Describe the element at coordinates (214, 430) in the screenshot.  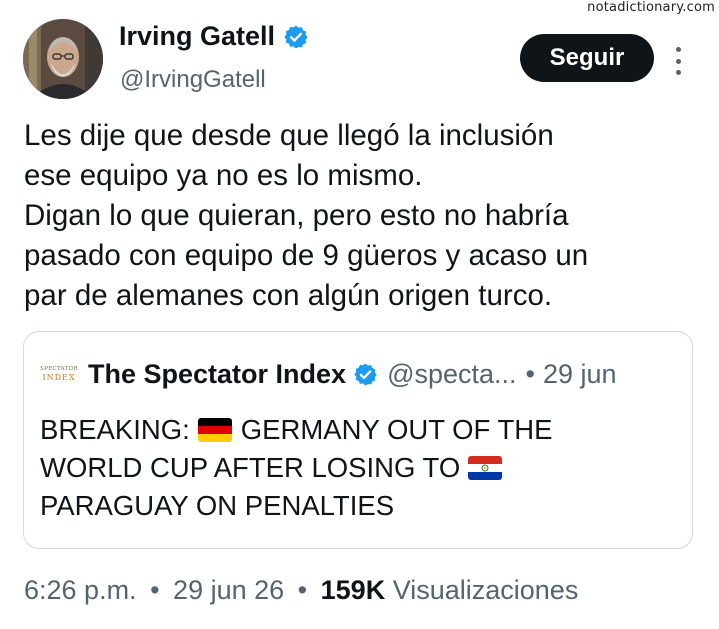
I see `germany-flag-icon` at that location.